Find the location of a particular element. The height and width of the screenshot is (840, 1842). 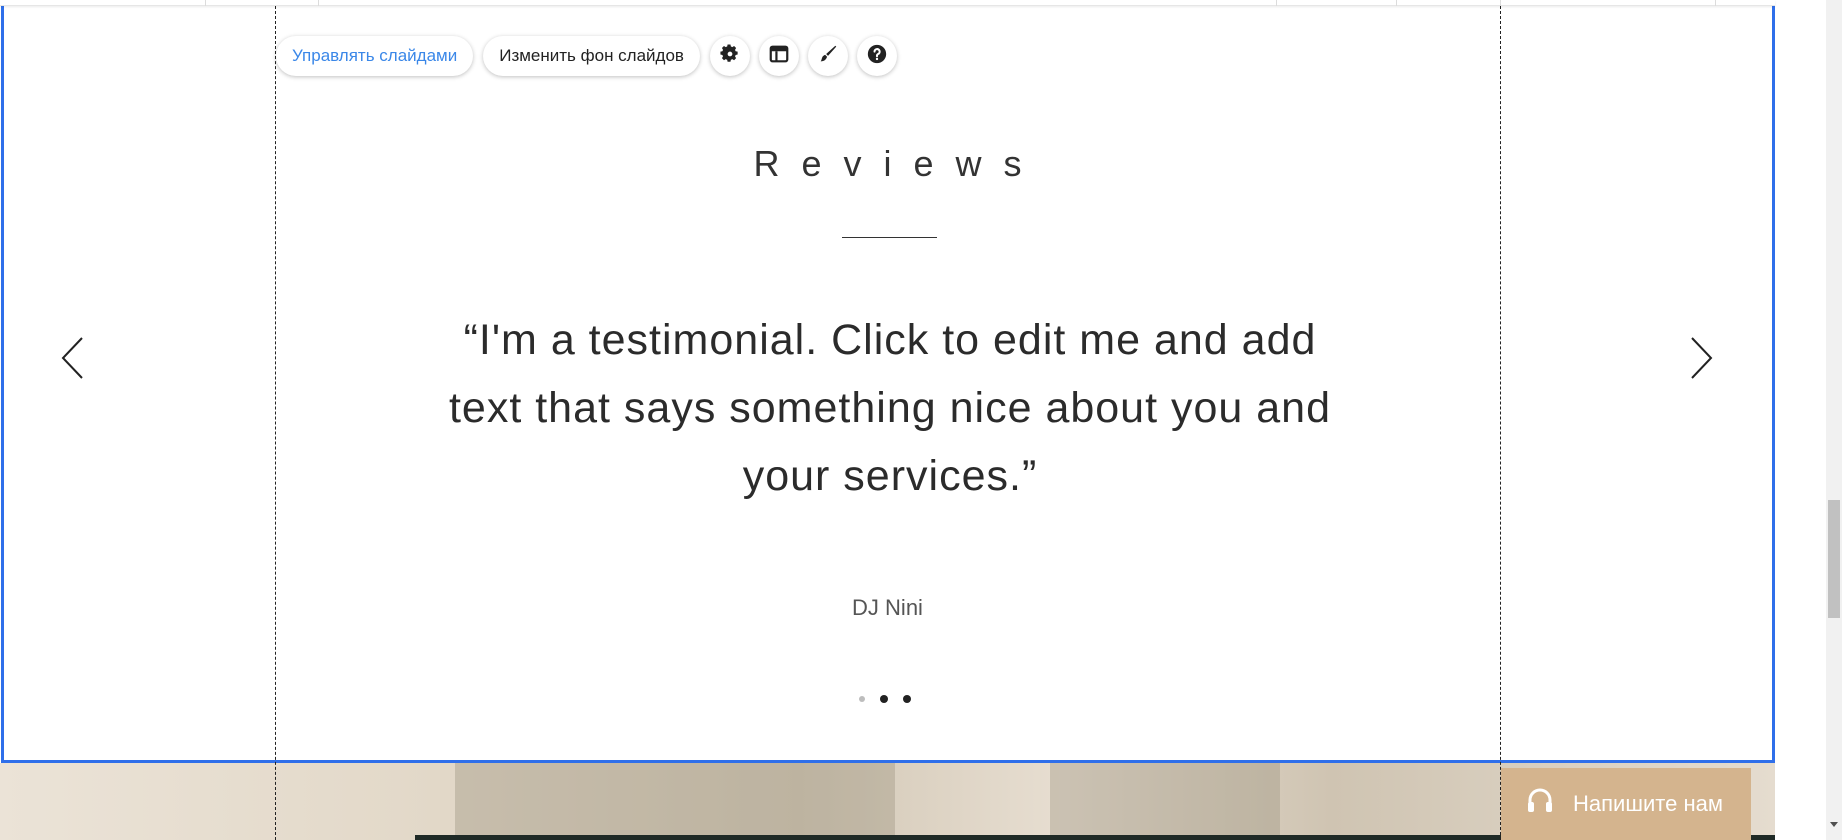

settings-button is located at coordinates (729, 56).